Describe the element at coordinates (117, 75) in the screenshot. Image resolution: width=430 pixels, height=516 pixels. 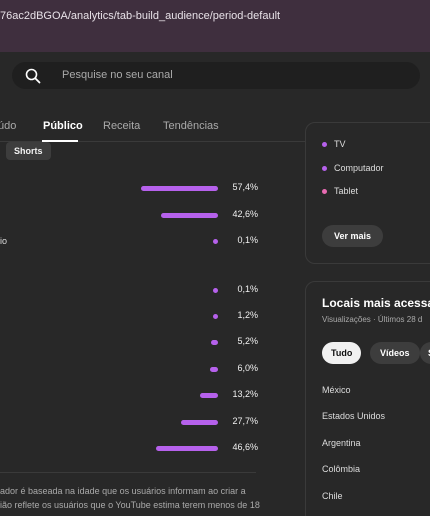
I see `search-placeholder: Pesquise no seu canal` at that location.